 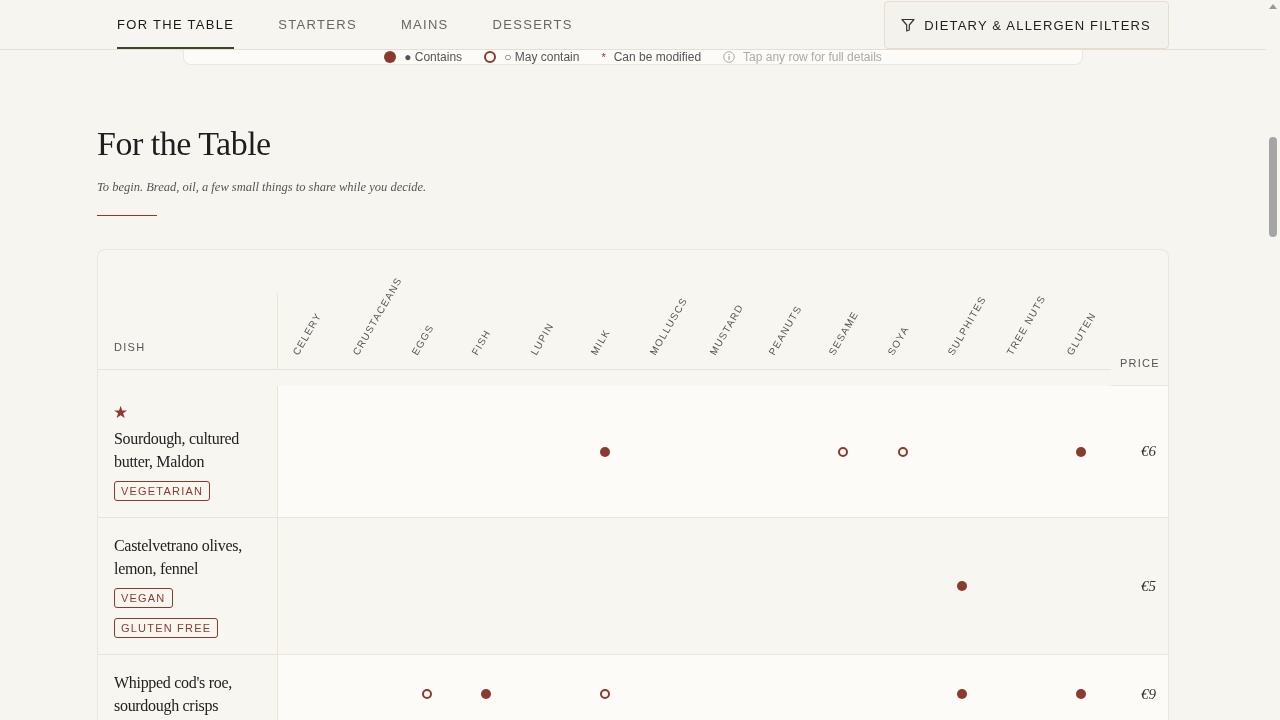 I want to click on section-title: For the Table, so click(x=184, y=144).